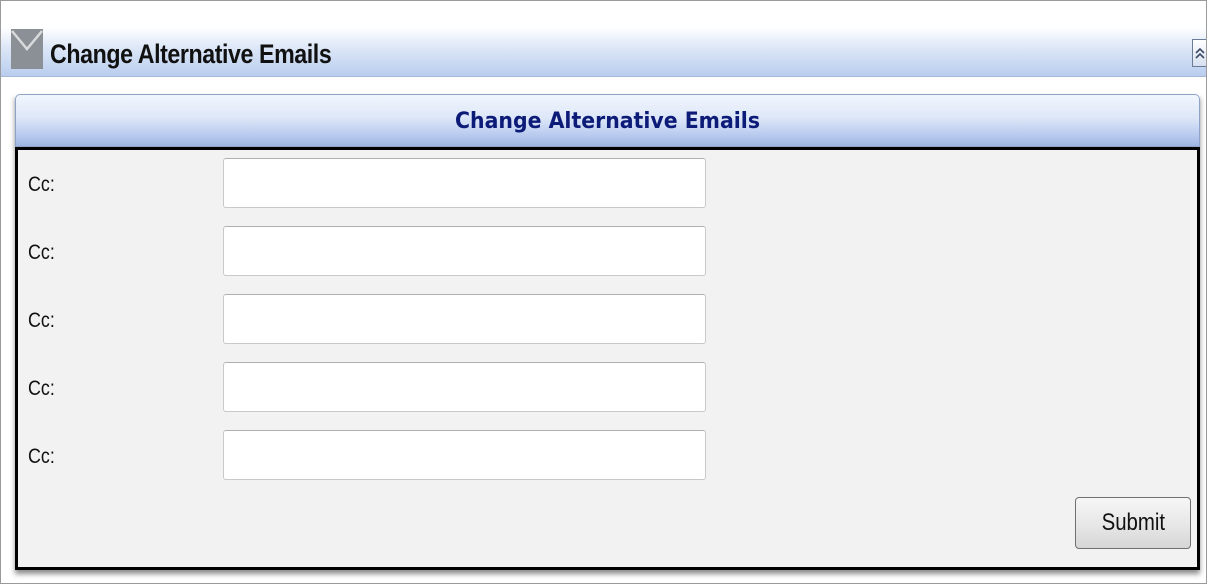 The image size is (1208, 585). I want to click on panel-title: Change Alternative Emails, so click(607, 121).